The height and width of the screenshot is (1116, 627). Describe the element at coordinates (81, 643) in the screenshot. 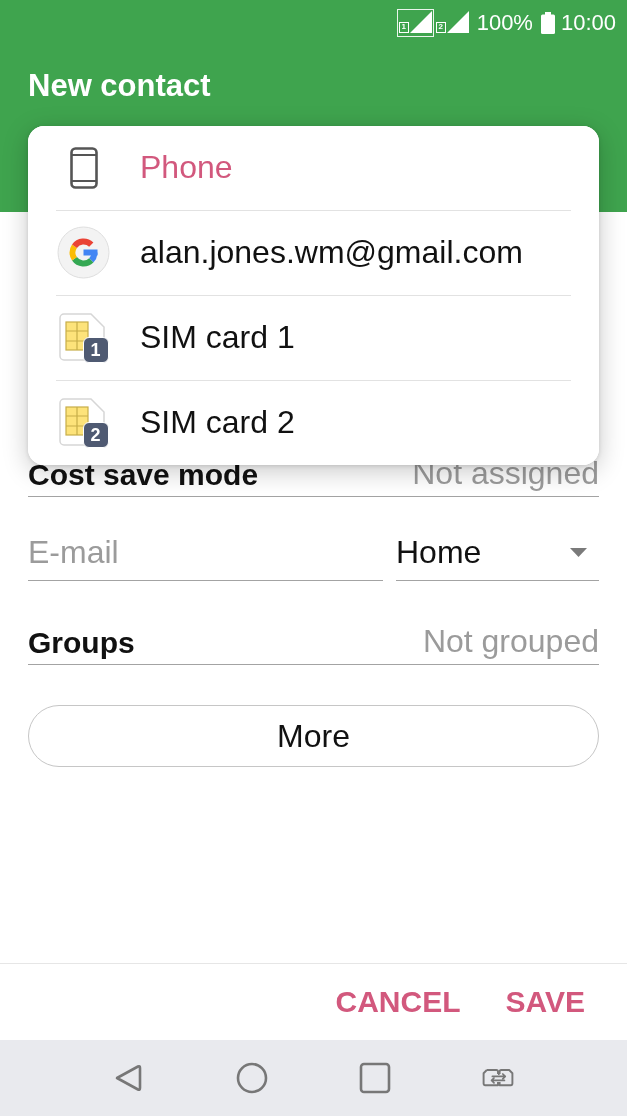

I see `field-label: Groups` at that location.